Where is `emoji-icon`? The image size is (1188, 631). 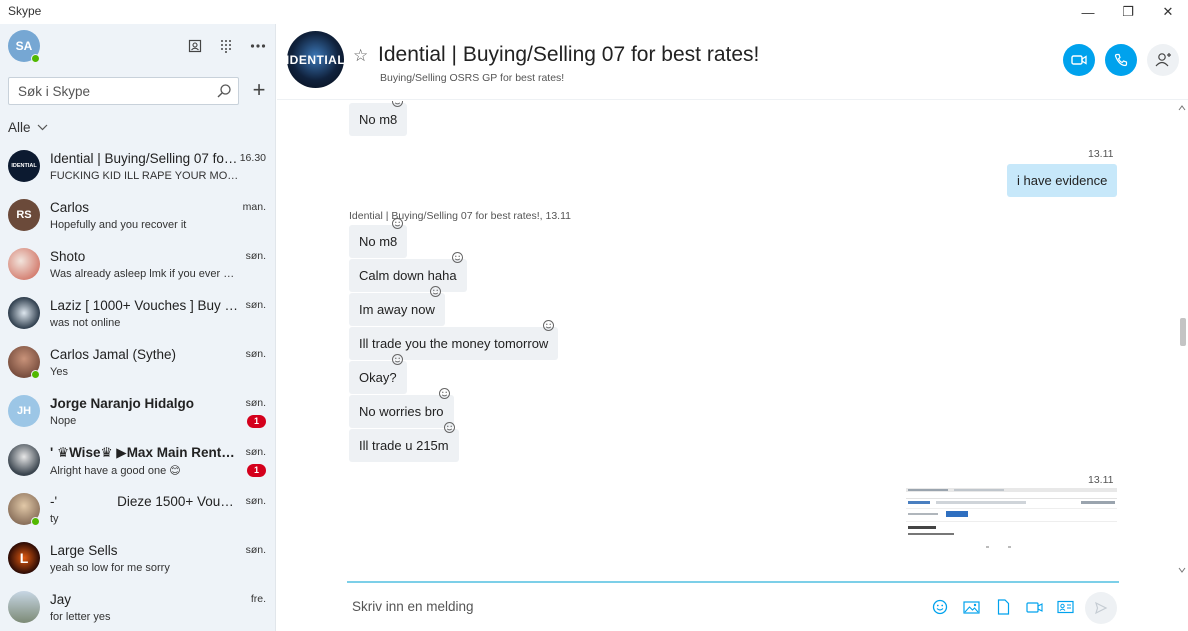
emoji-icon is located at coordinates (940, 607).